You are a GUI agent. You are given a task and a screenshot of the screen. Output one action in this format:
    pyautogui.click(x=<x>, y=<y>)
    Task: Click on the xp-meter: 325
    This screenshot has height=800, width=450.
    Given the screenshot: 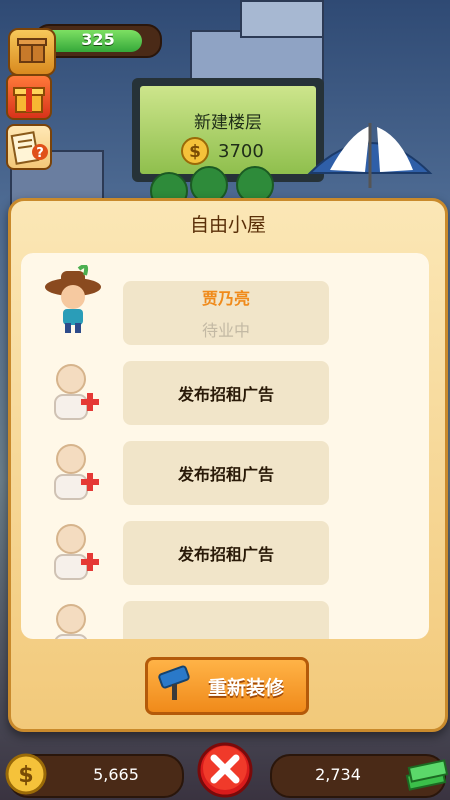 What is the action you would take?
    pyautogui.click(x=83, y=47)
    